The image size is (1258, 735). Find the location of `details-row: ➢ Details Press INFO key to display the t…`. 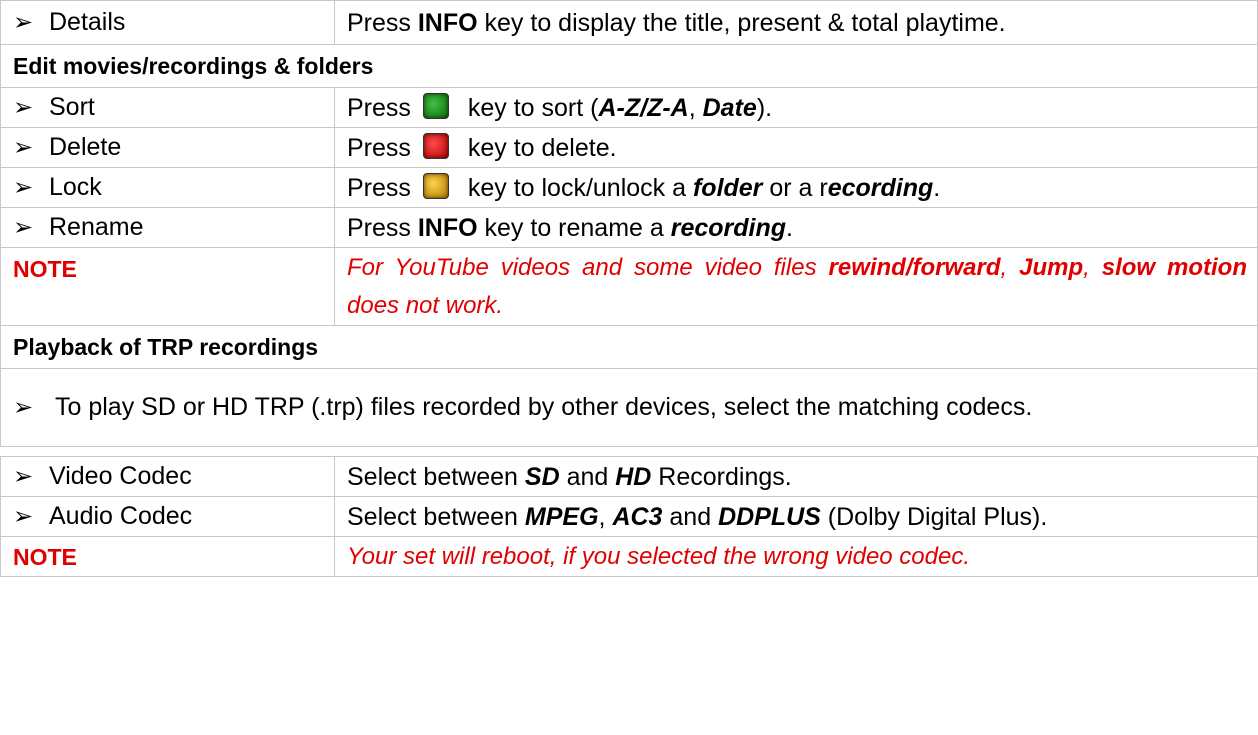

details-row: ➢ Details Press INFO key to display the t… is located at coordinates (629, 22).